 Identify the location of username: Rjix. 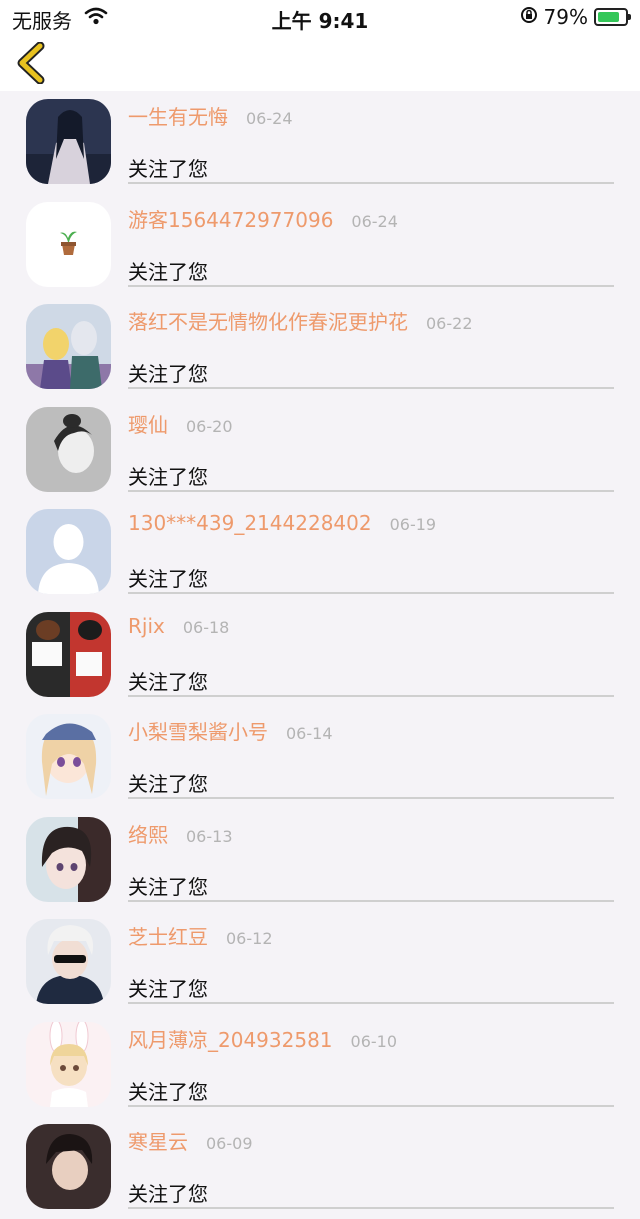
(146, 626).